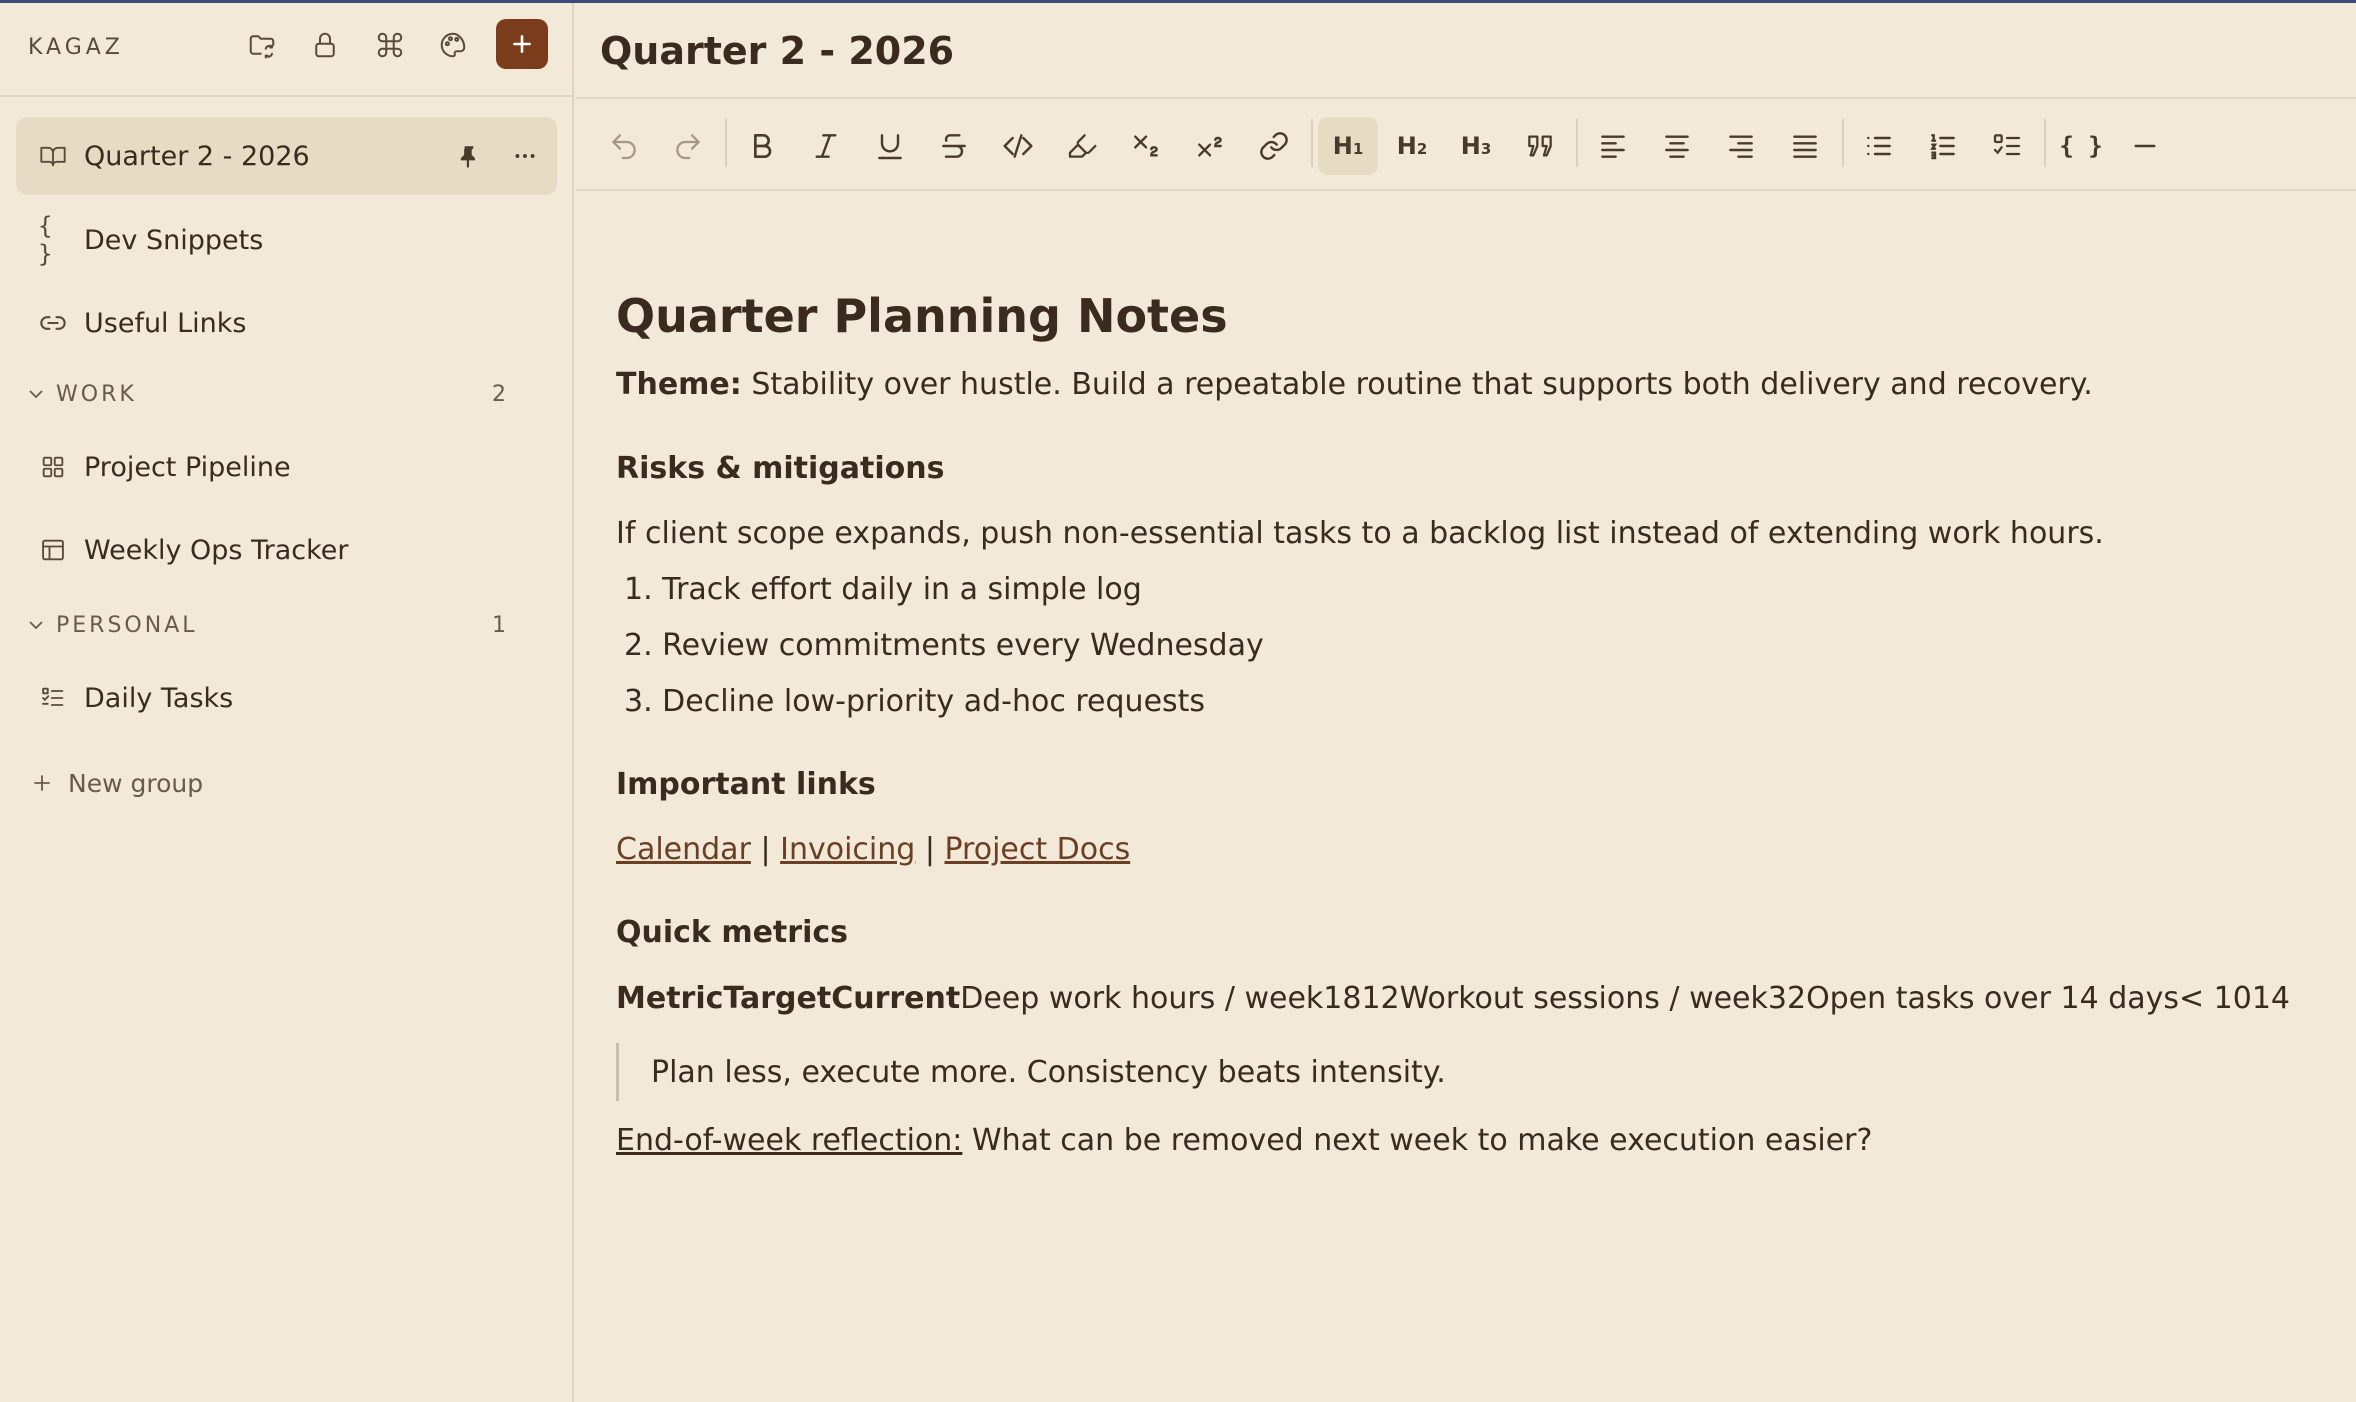 Image resolution: width=2356 pixels, height=1402 pixels. Describe the element at coordinates (1677, 146) in the screenshot. I see `align-center-icon` at that location.